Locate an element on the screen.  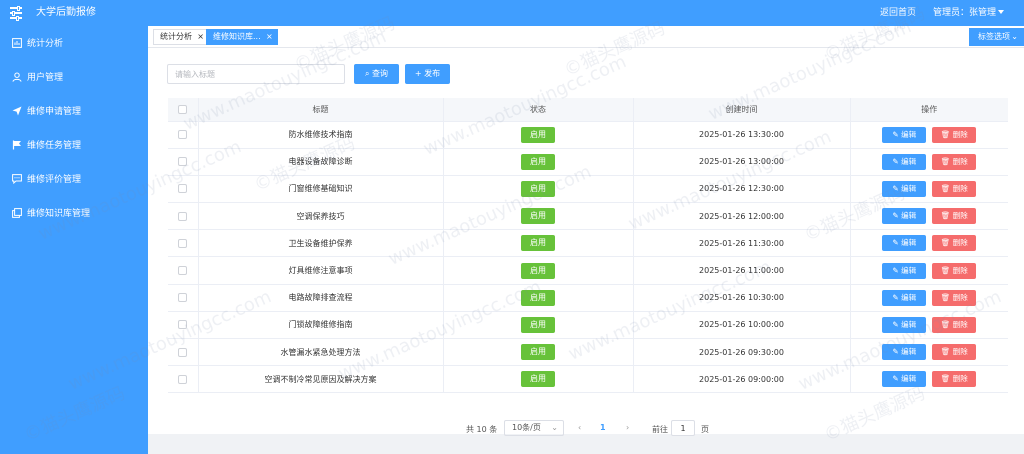
publish-button: + 发布 is located at coordinates (427, 74).